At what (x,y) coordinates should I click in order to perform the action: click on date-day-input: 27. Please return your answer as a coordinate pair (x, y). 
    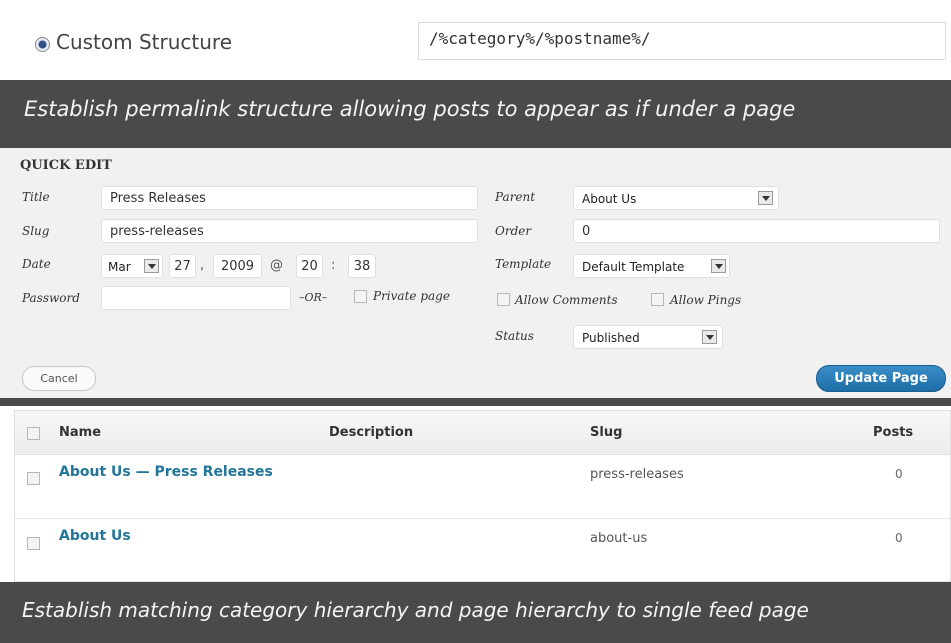
    Looking at the image, I should click on (182, 266).